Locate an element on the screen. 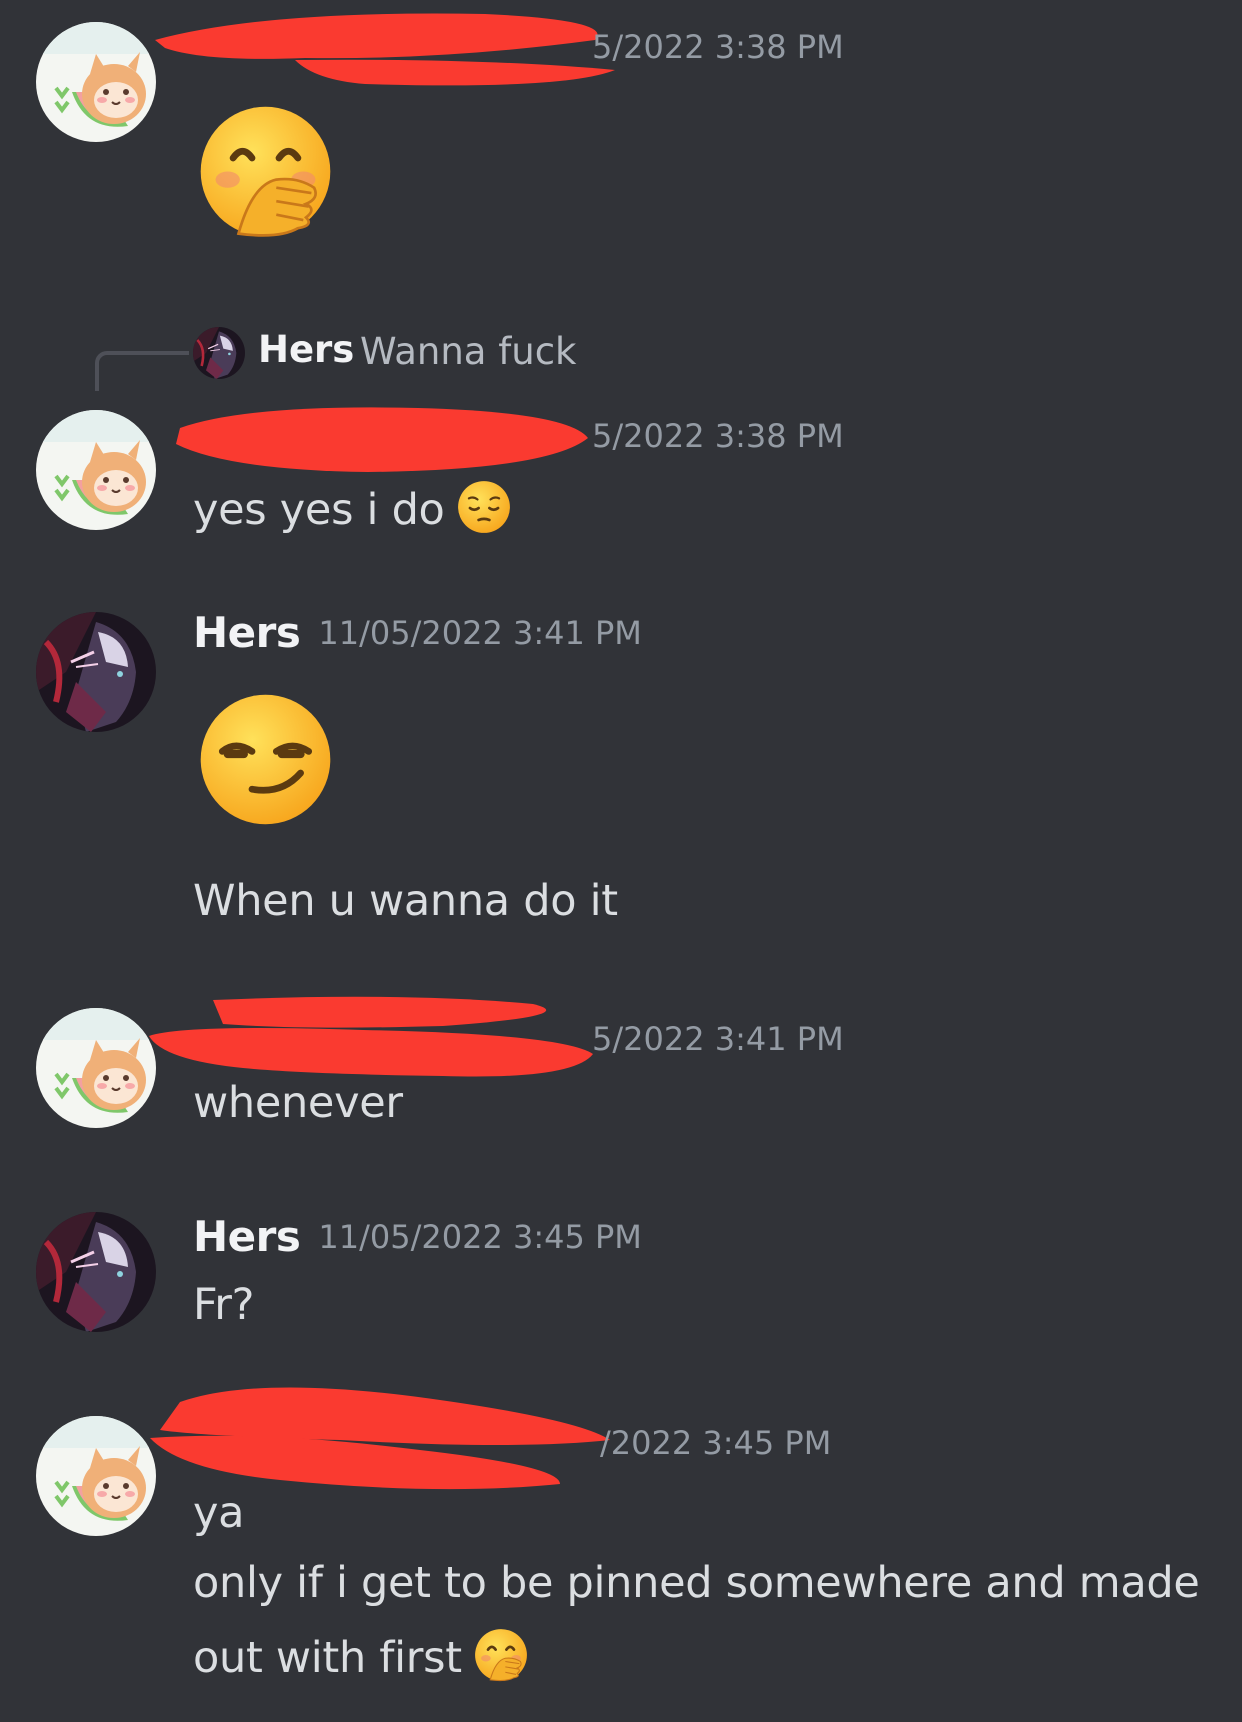 The height and width of the screenshot is (1722, 1242). reply-avatar is located at coordinates (219, 353).